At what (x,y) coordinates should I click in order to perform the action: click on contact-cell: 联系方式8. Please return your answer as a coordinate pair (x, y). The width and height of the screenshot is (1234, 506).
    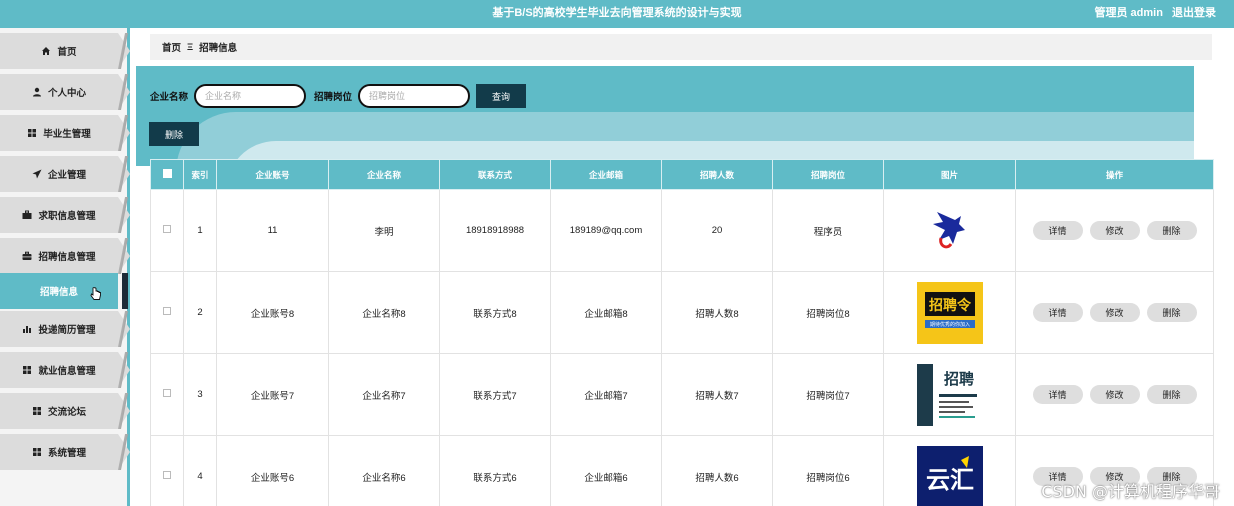
    Looking at the image, I should click on (495, 312).